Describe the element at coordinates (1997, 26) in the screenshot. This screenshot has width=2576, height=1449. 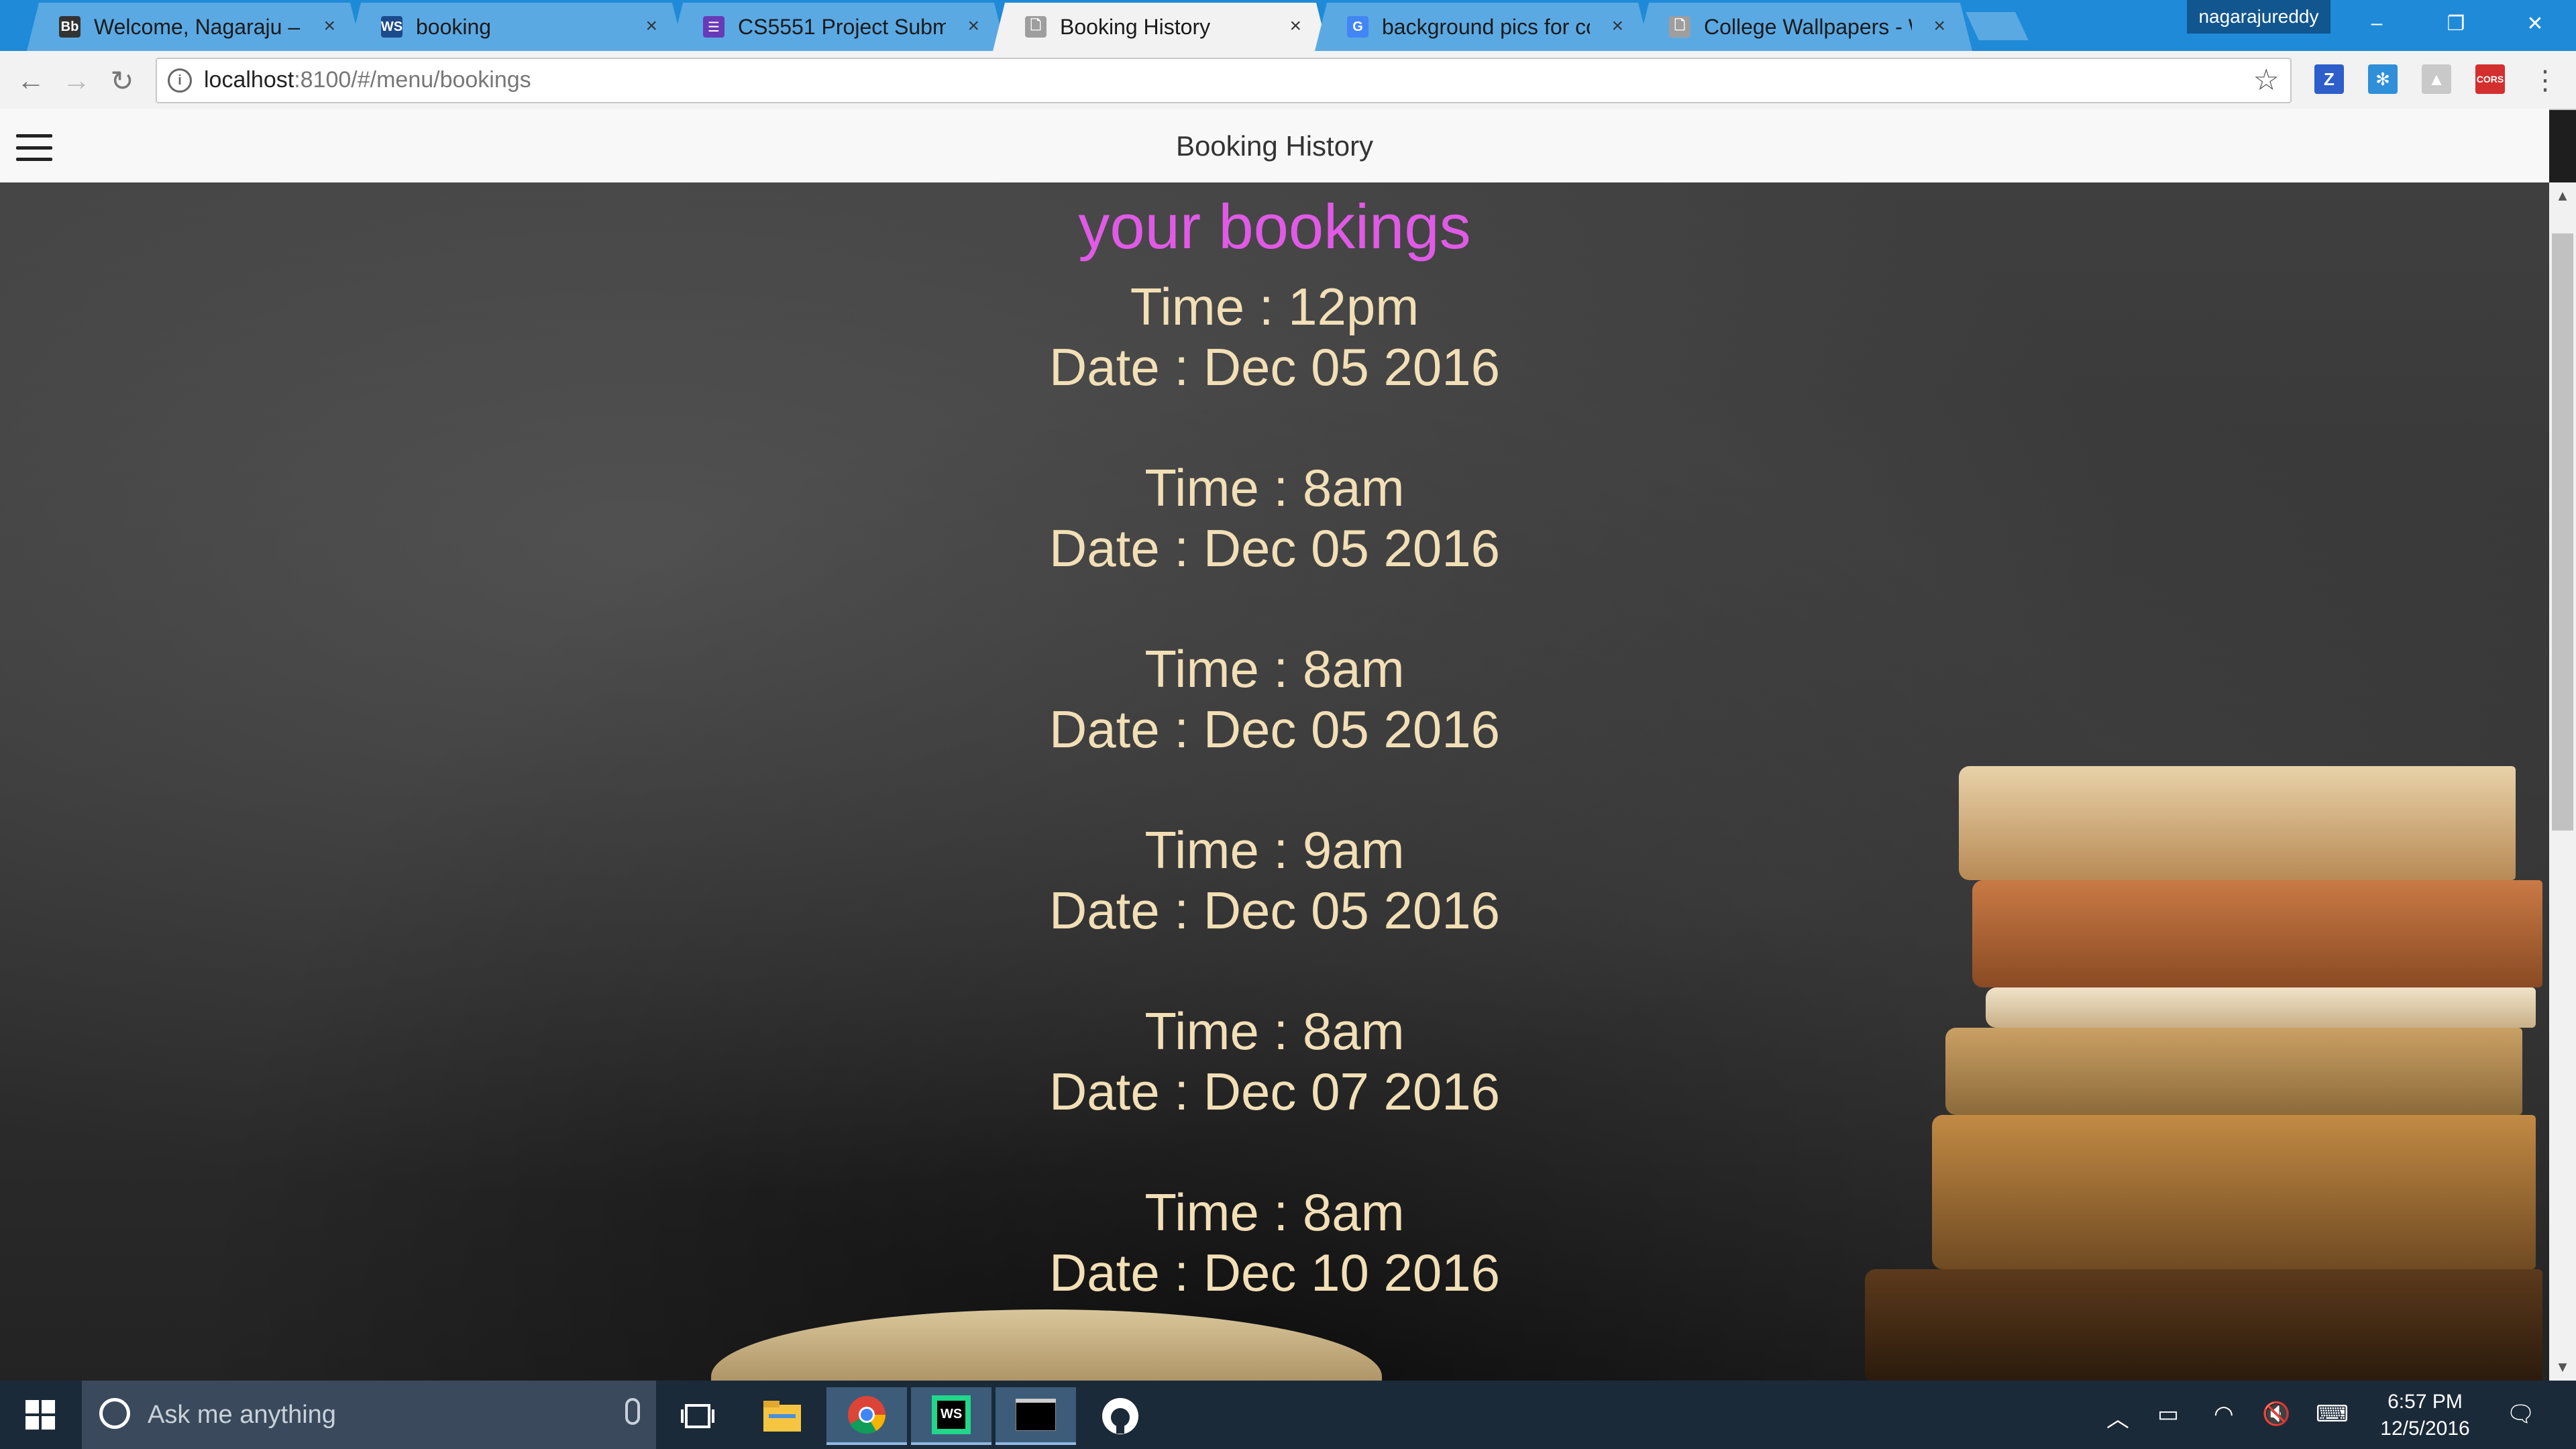
I see `new-tab-button` at that location.